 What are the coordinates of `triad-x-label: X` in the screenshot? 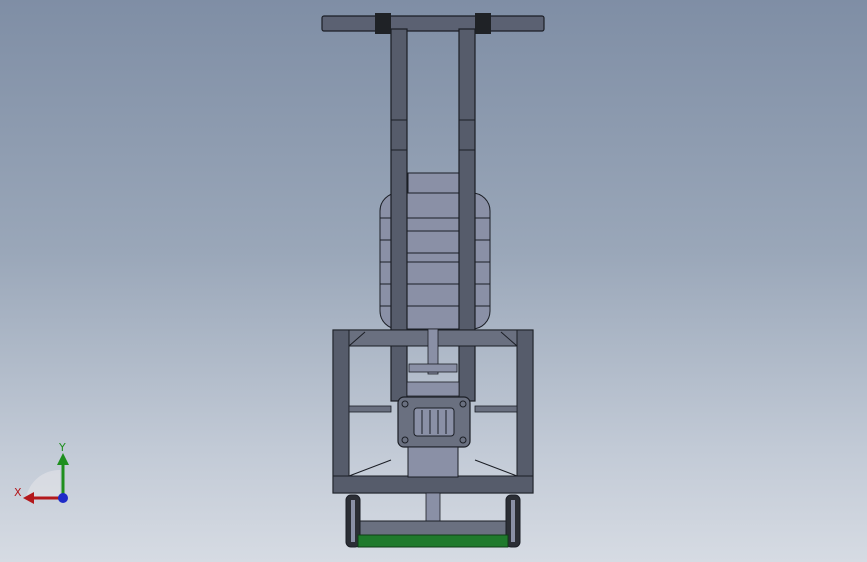 It's located at (18, 492).